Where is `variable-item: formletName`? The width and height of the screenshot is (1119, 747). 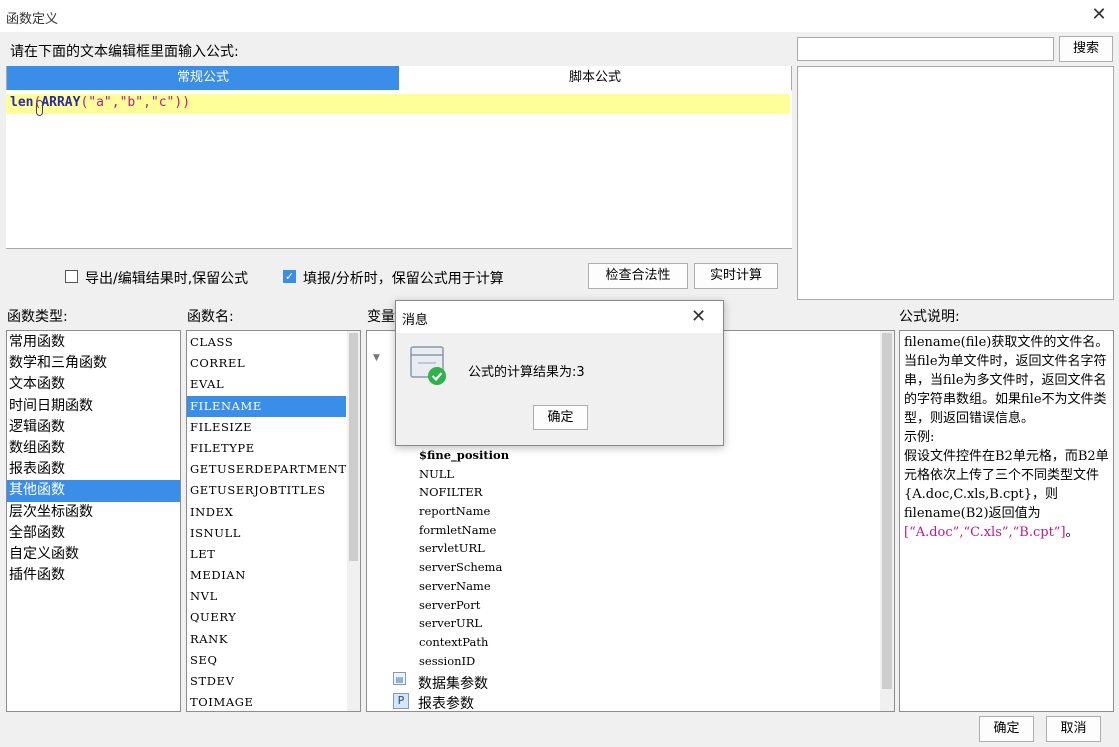
variable-item: formletName is located at coordinates (464, 530).